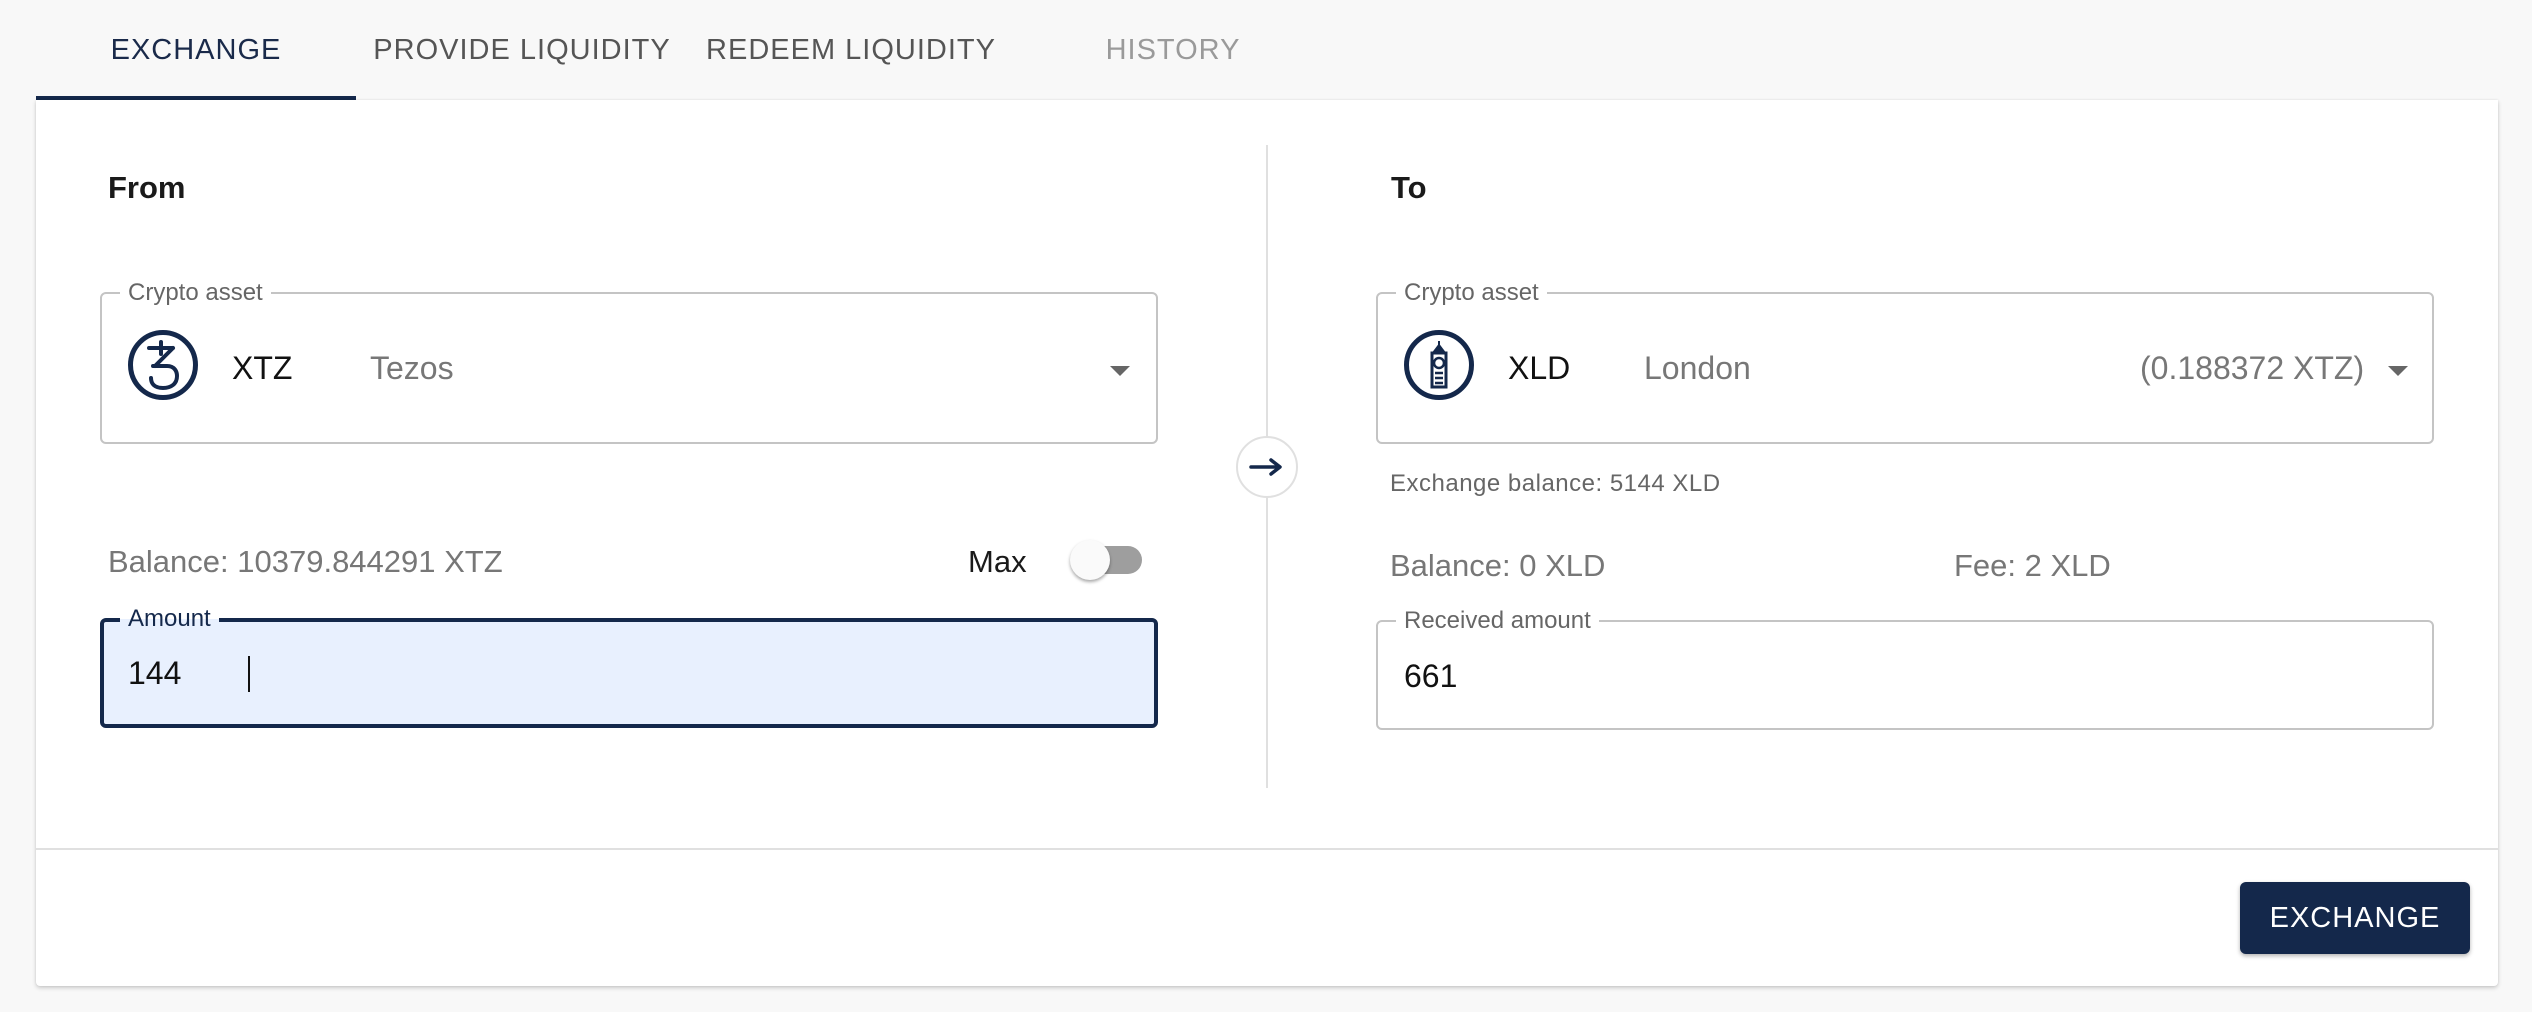 The image size is (2532, 1012). I want to click on from-balance: Balance: 10379.844291 XTZ, so click(305, 561).